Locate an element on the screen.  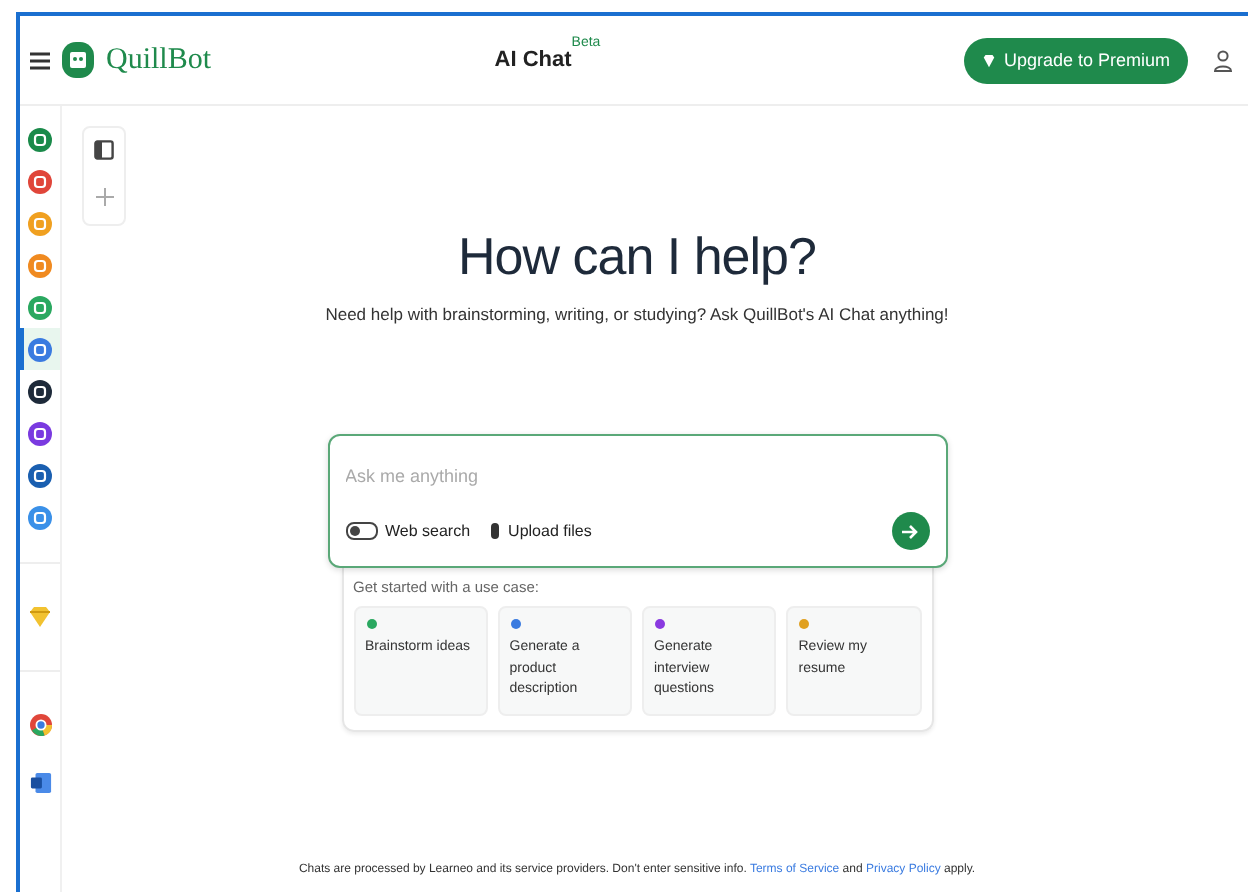
brand-name: QuillBot is located at coordinates (159, 60).